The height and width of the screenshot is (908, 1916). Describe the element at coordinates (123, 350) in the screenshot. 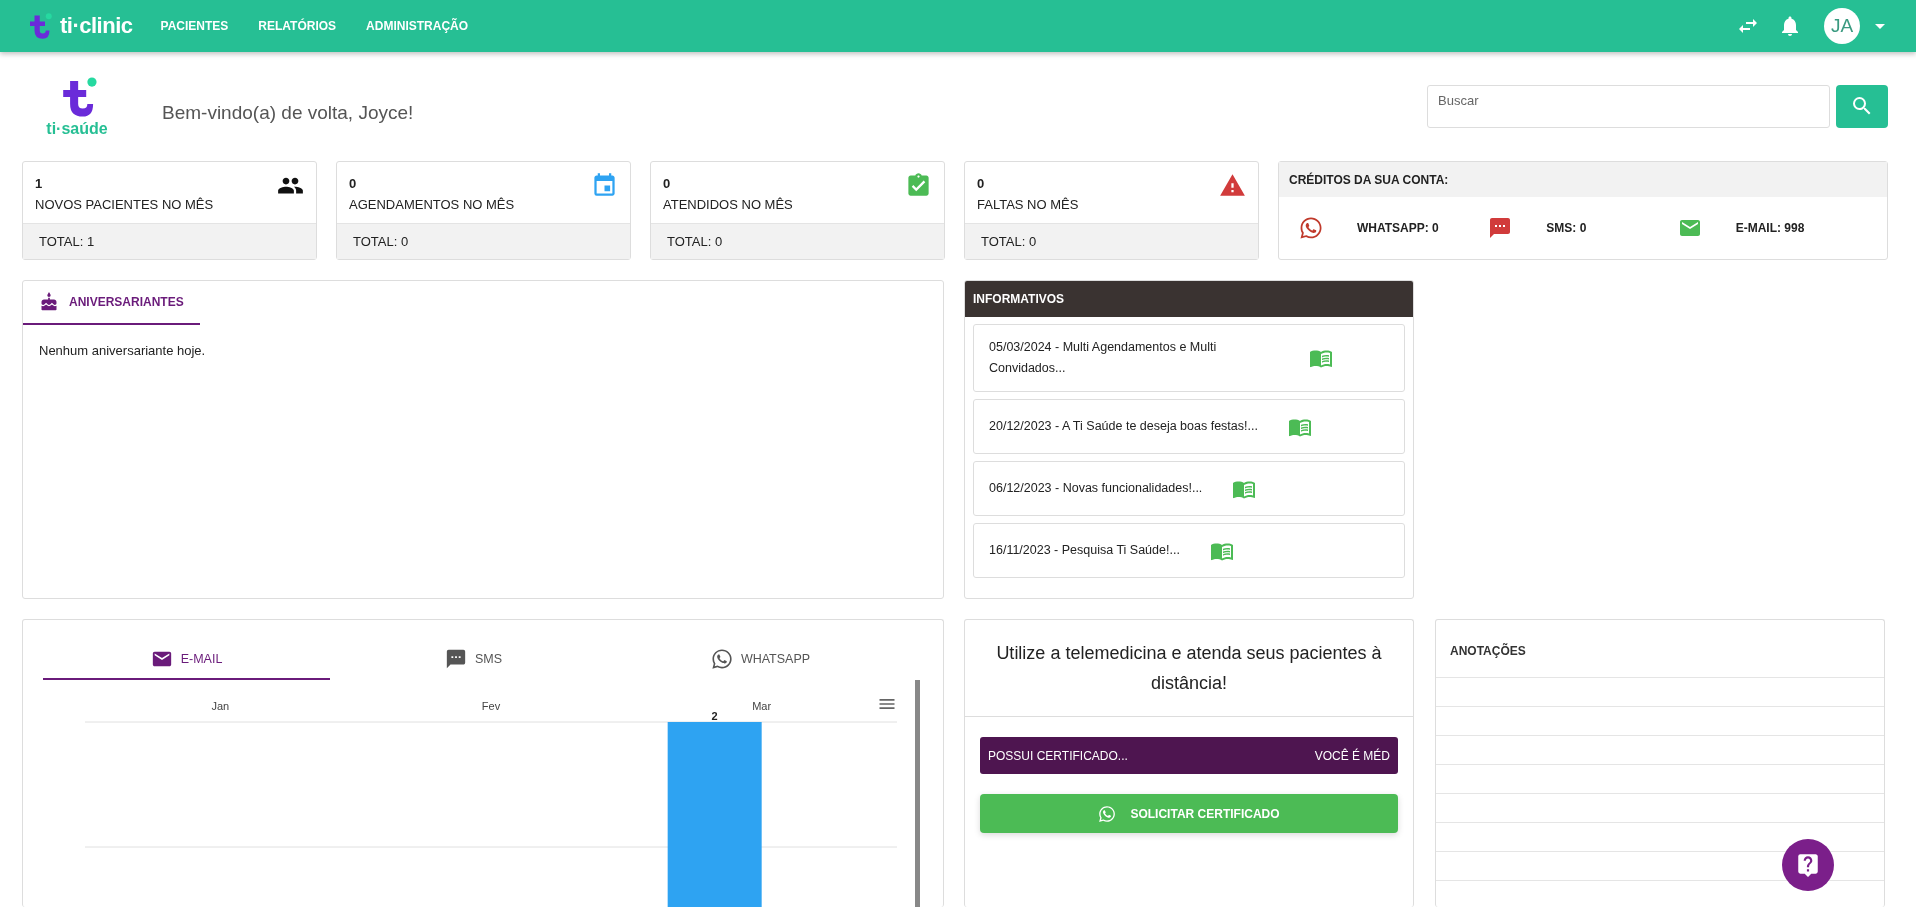

I see `empty-message: Nenhum aniversariante hoje.` at that location.